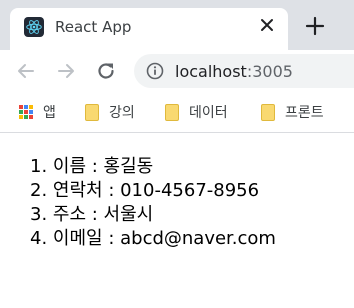  I want to click on browser-toolbar: localhost:3005, so click(177, 71).